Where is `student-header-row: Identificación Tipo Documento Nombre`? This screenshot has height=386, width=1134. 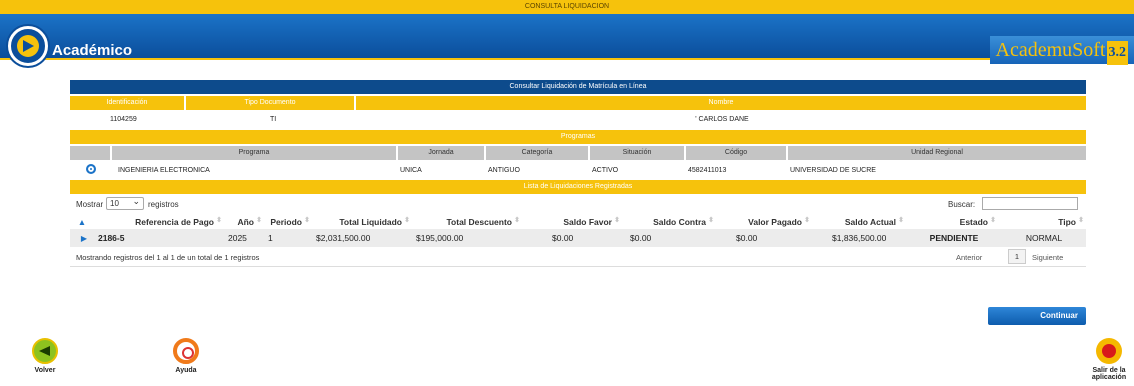 student-header-row: Identificación Tipo Documento Nombre is located at coordinates (578, 103).